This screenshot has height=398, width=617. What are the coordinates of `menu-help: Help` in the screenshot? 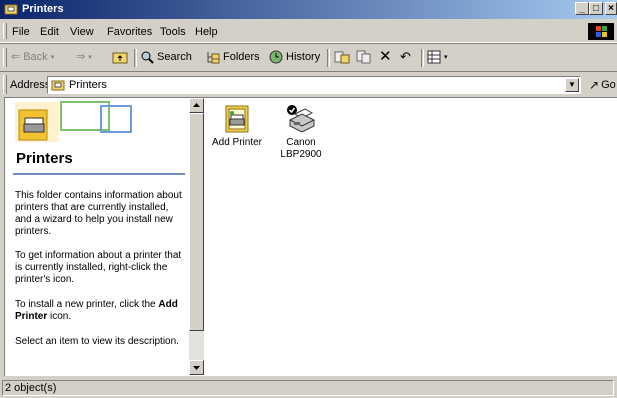 It's located at (206, 32).